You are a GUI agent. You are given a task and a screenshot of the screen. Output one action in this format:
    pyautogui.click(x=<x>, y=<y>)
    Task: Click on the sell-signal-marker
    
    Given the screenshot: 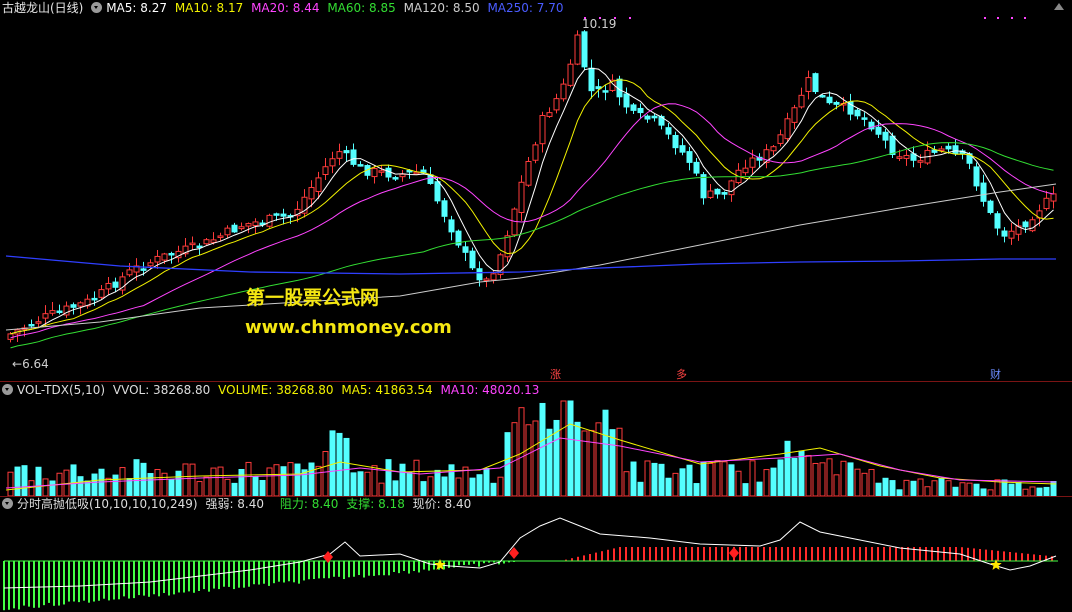 What is the action you would take?
    pyautogui.click(x=734, y=553)
    